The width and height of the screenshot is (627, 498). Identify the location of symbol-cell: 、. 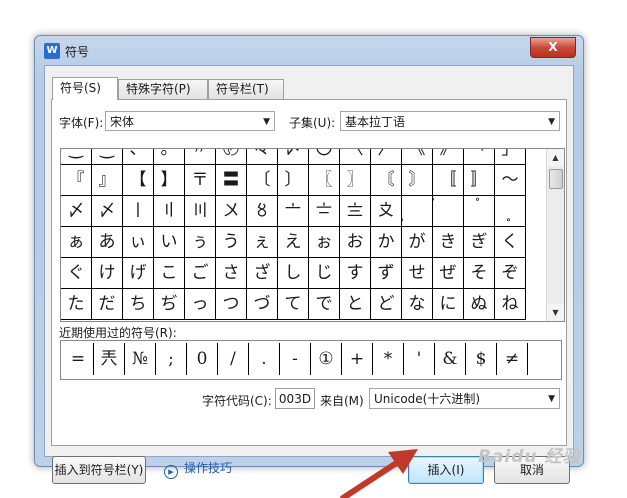
(138, 157).